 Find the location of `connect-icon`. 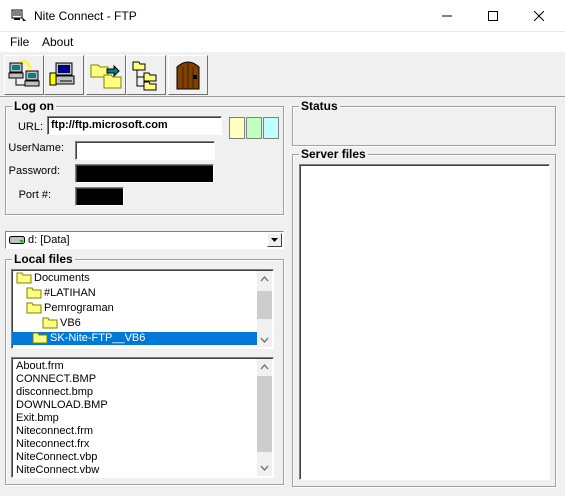

connect-icon is located at coordinates (24, 73).